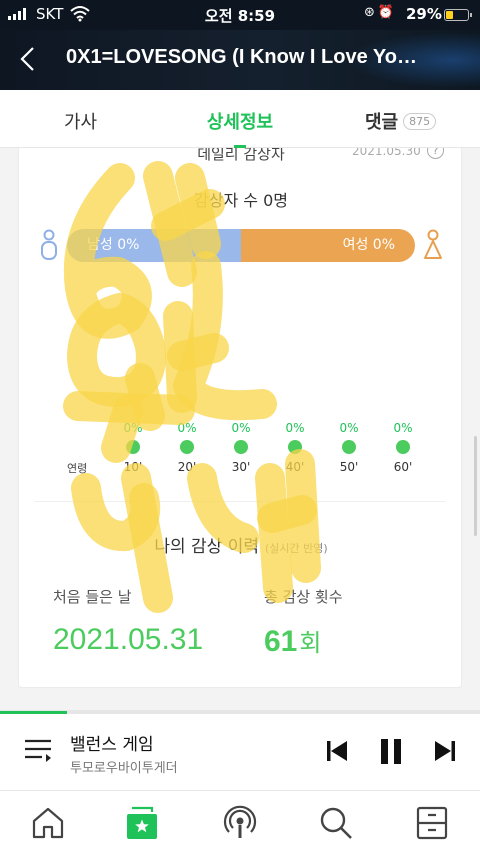 This screenshot has height=854, width=480. I want to click on podcast-icon, so click(240, 823).